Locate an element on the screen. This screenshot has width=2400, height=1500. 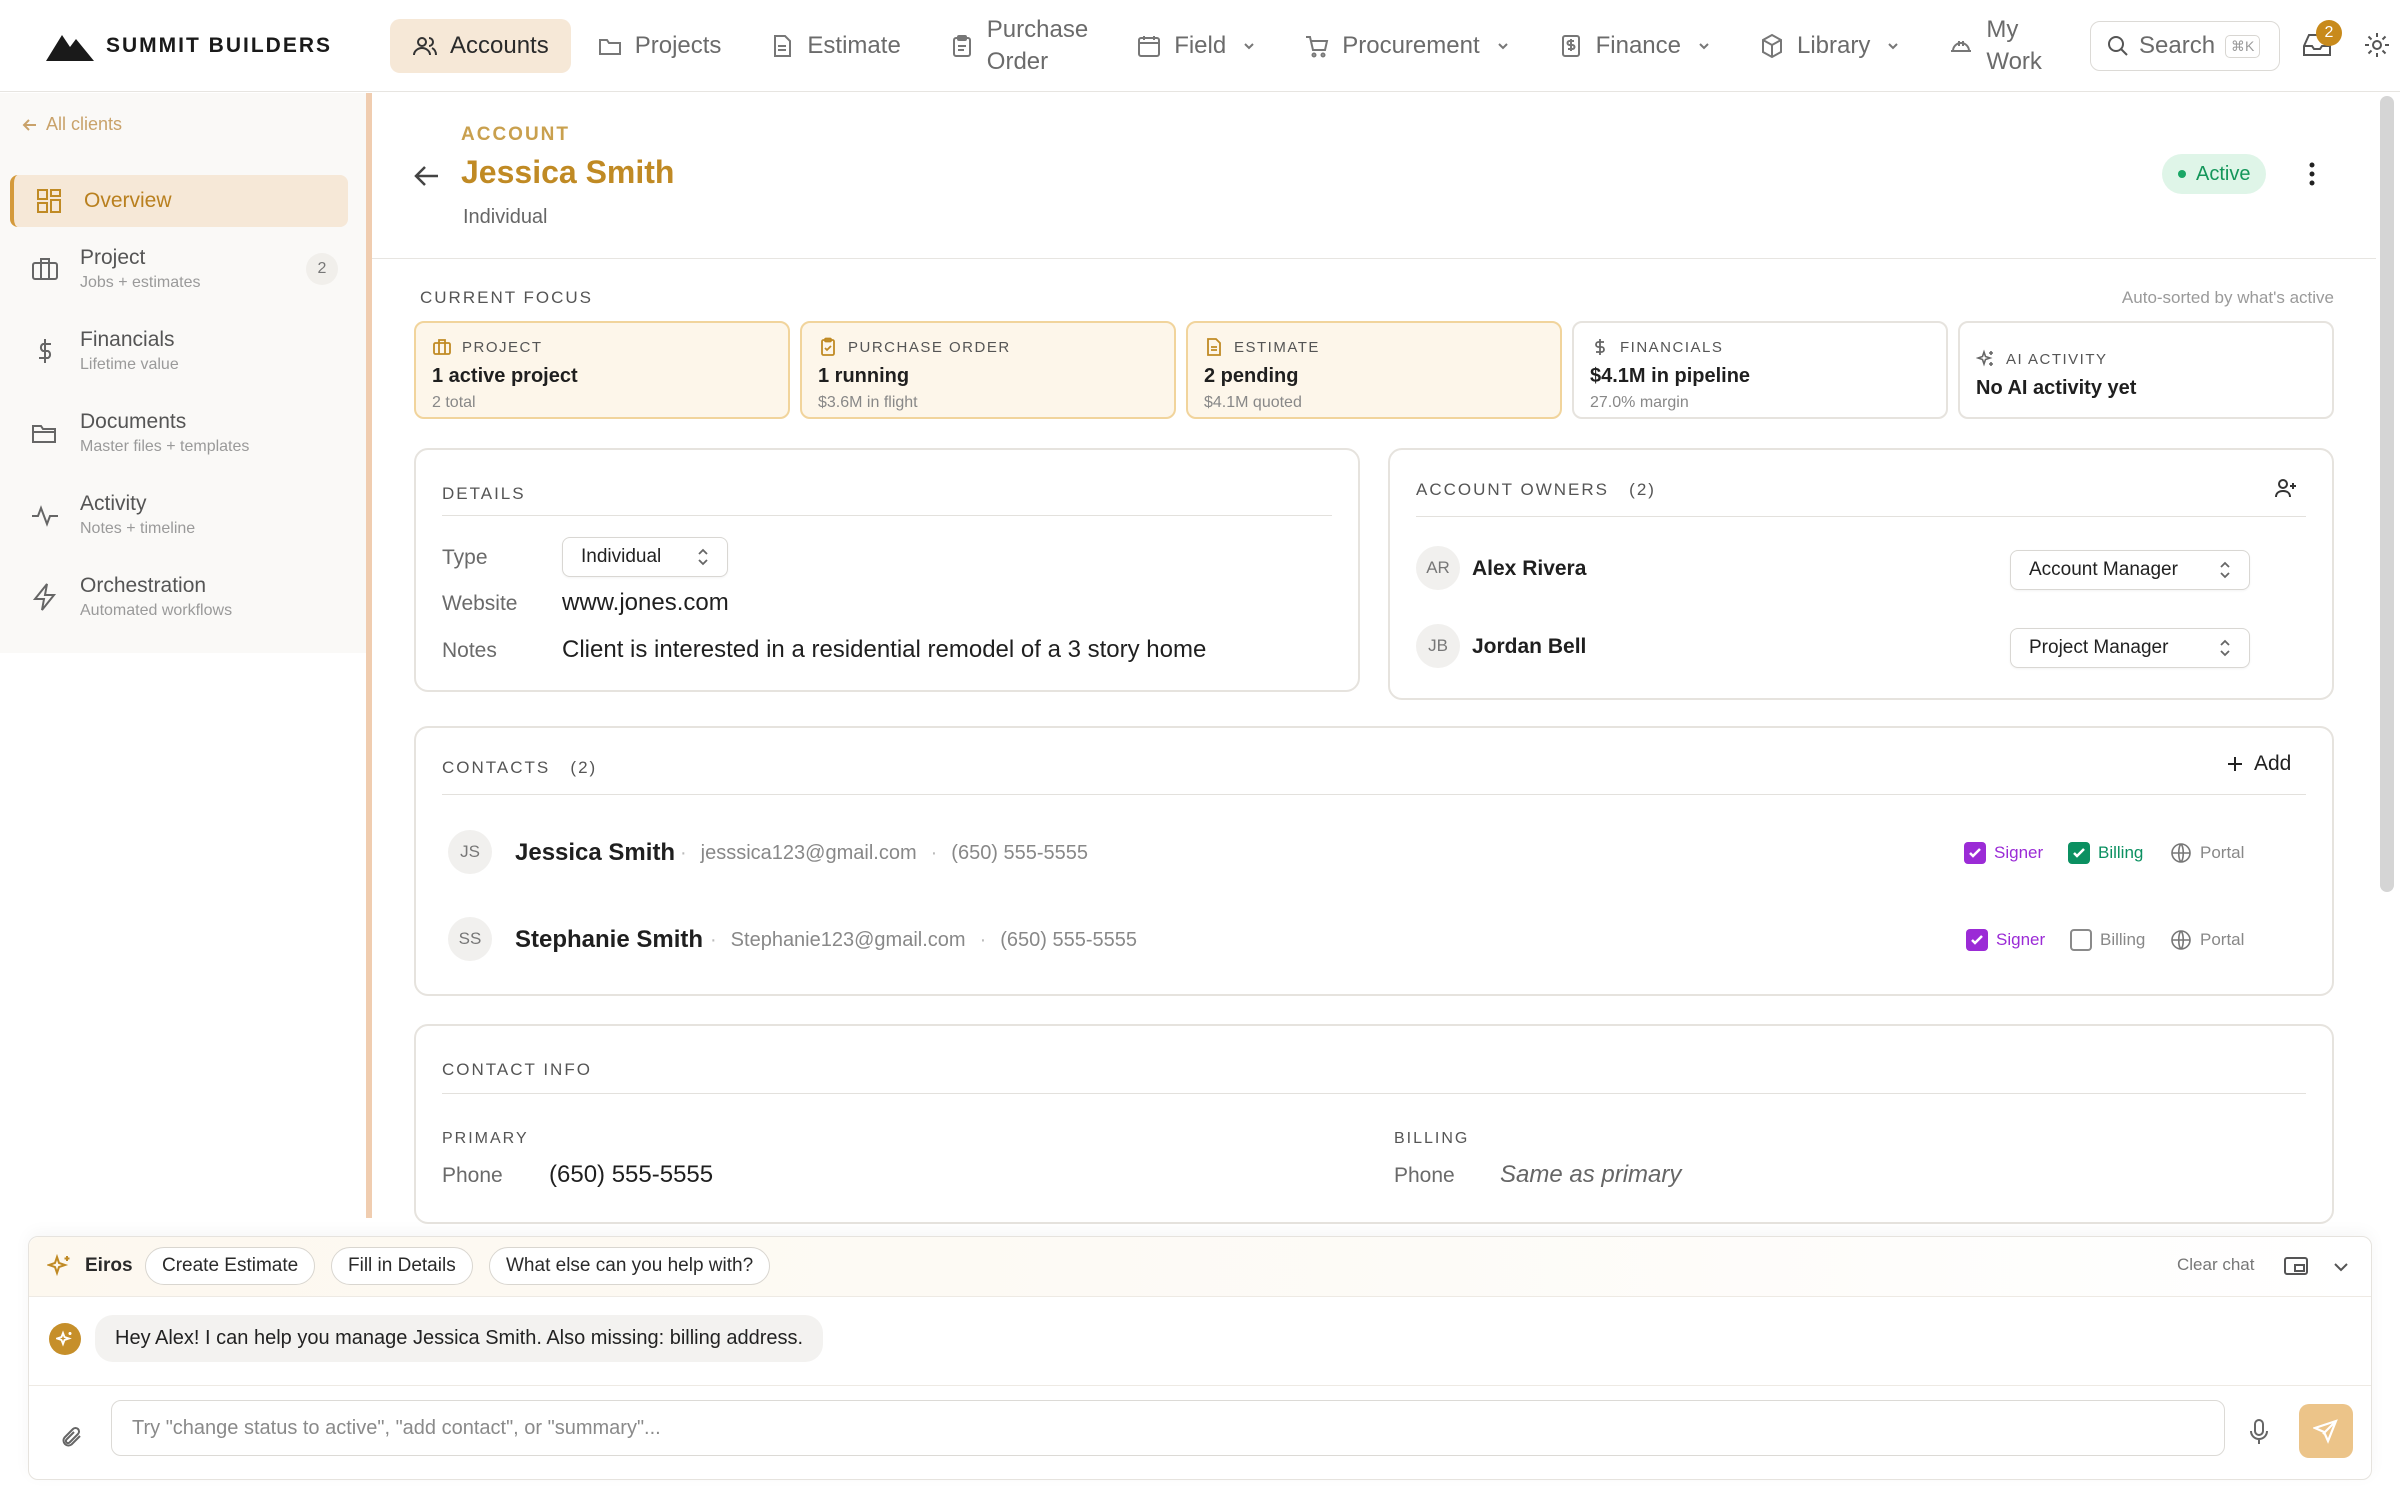
assistant-avatar-icon is located at coordinates (65, 1338).